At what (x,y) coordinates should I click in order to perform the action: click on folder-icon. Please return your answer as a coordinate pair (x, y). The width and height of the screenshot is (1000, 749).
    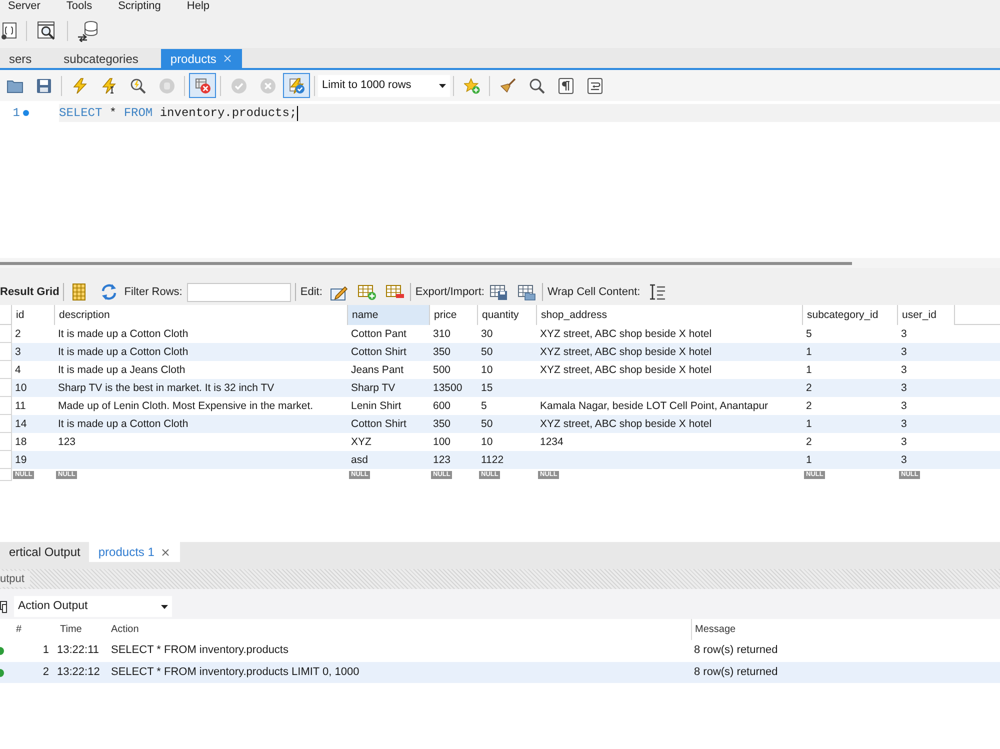
    Looking at the image, I should click on (14, 86).